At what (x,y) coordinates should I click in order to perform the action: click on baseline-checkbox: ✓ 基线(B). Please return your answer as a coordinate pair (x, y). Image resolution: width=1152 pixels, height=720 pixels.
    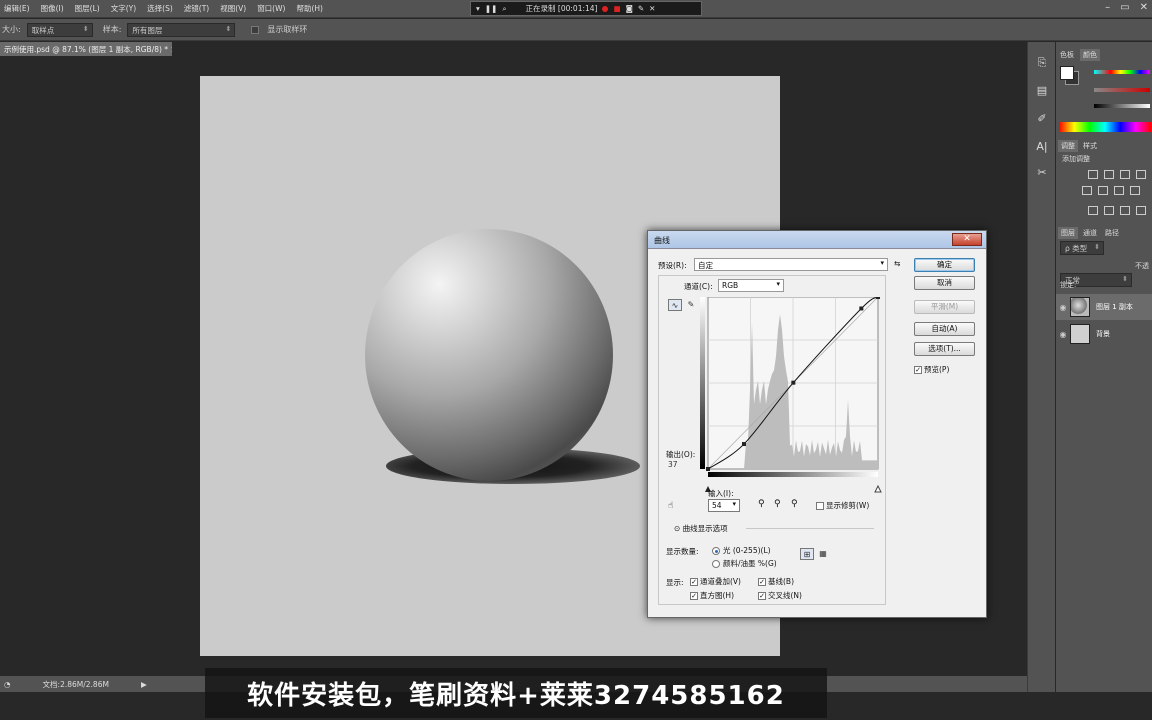
    Looking at the image, I should click on (776, 581).